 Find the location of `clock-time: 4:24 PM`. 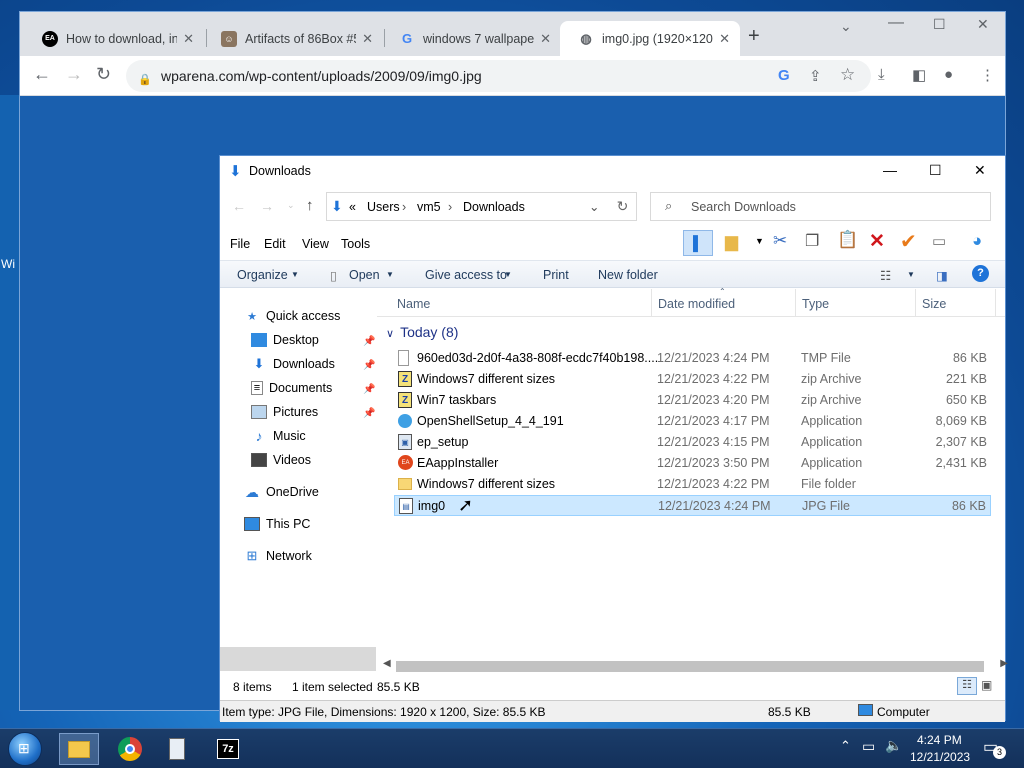

clock-time: 4:24 PM is located at coordinates (939, 740).